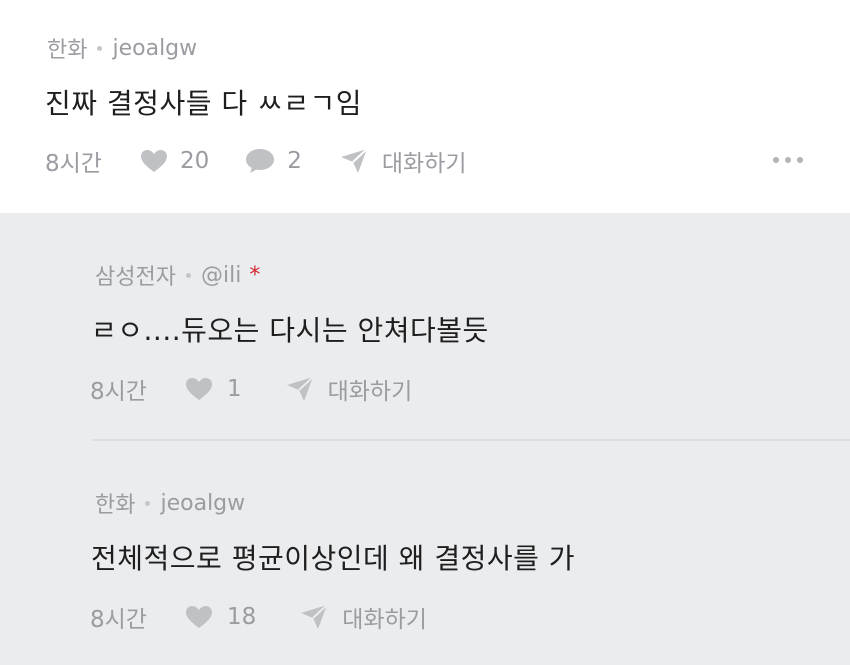 The width and height of the screenshot is (850, 665). I want to click on comment-actions: 8시간 20 2 대화하기, so click(256, 161).